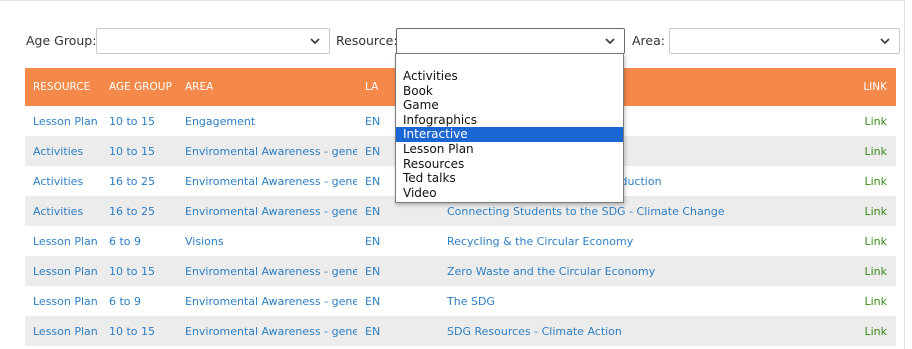  I want to click on filter-bar: Age Group: Resource: Area:, so click(452, 41).